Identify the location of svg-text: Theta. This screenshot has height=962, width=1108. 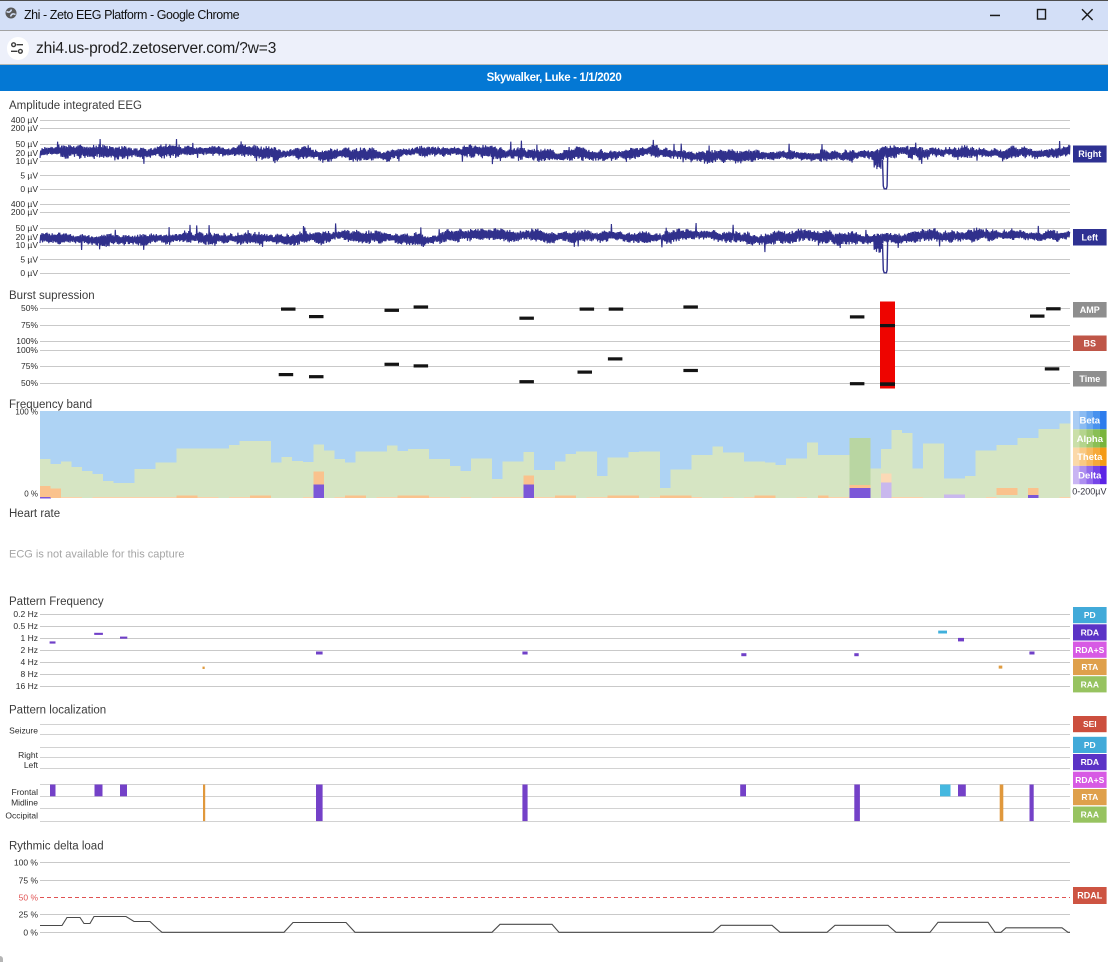
(1090, 457).